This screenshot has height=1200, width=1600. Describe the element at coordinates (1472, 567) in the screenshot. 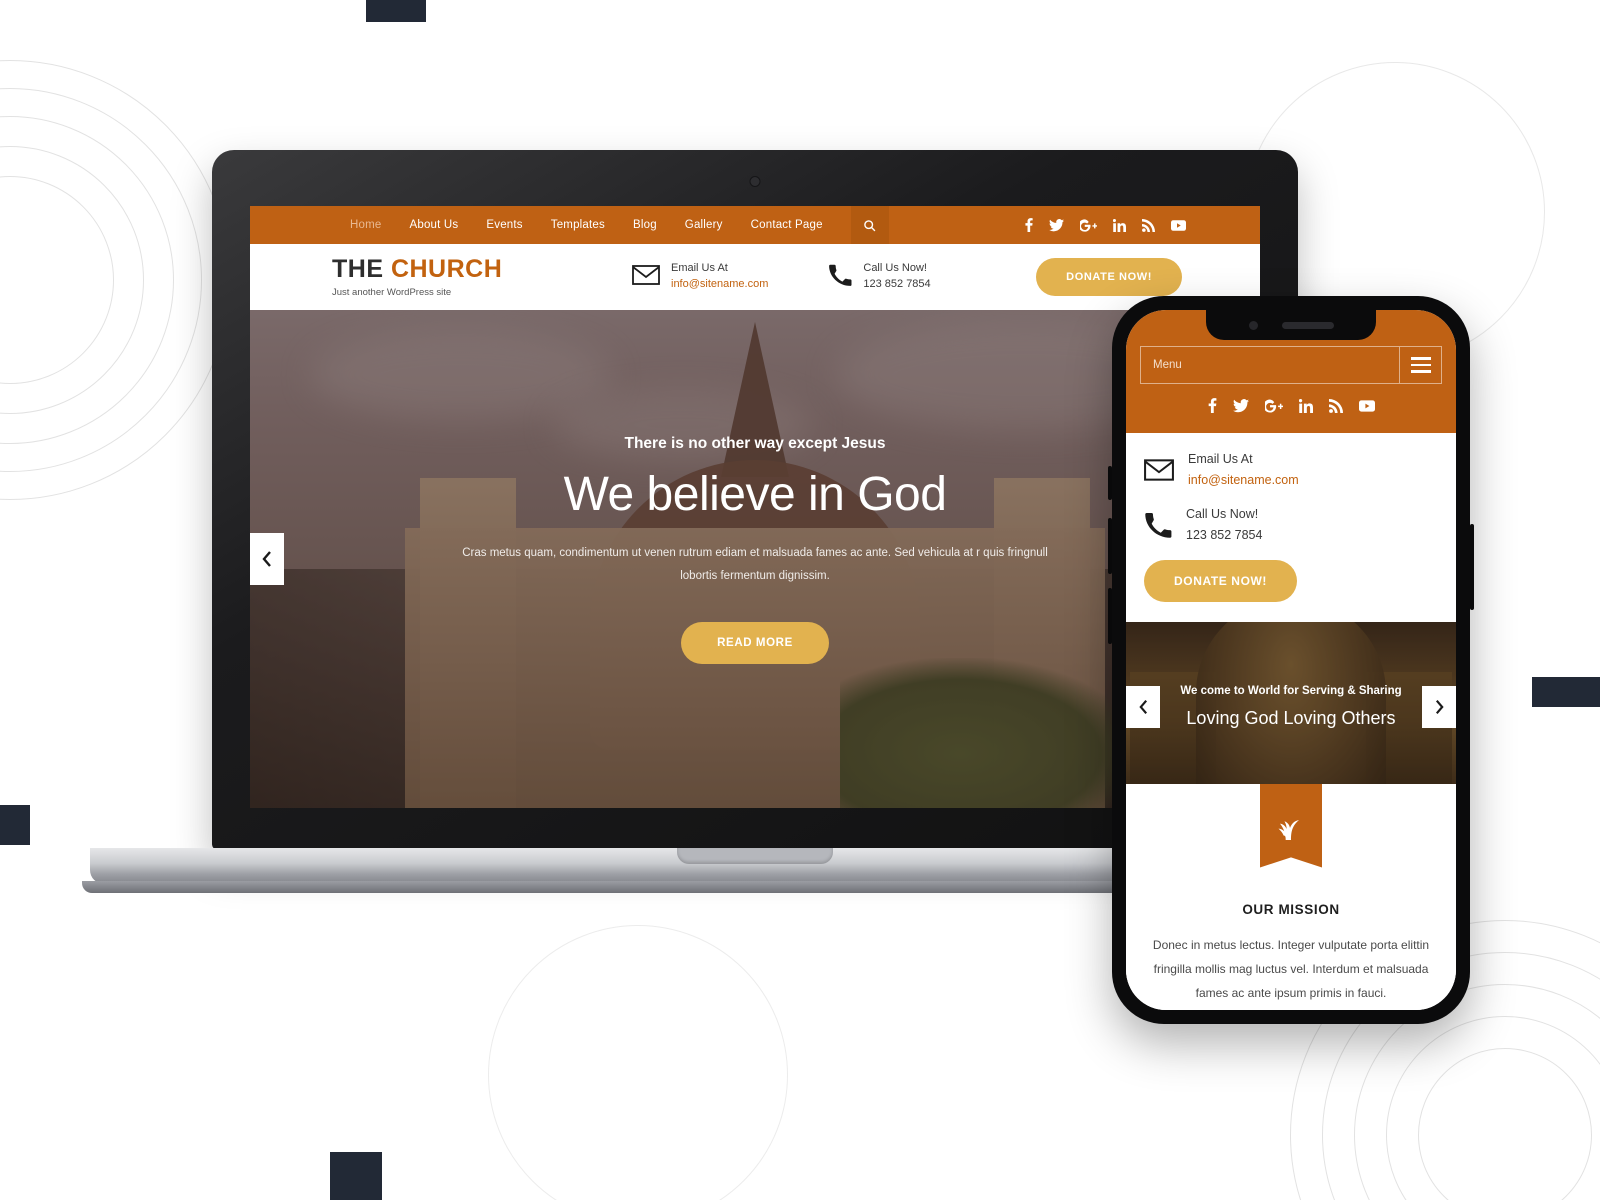

I see `phone-power-button` at that location.